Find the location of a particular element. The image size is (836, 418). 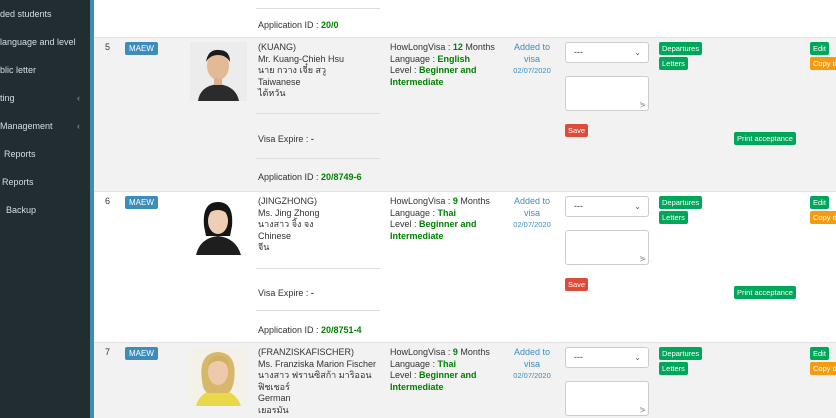

visa-months: 12 is located at coordinates (457, 47).